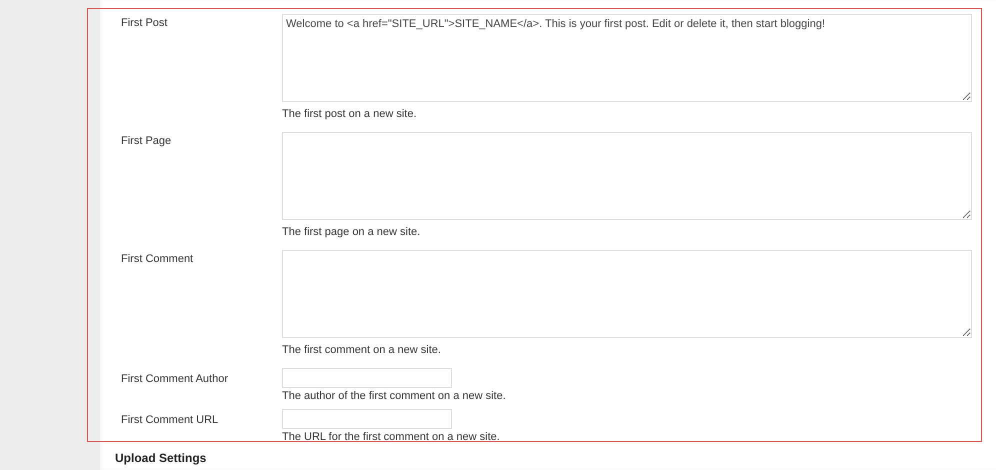 This screenshot has height=470, width=996. What do you see at coordinates (391, 437) in the screenshot?
I see `field-description: The URL for the first comment on a new site.` at bounding box center [391, 437].